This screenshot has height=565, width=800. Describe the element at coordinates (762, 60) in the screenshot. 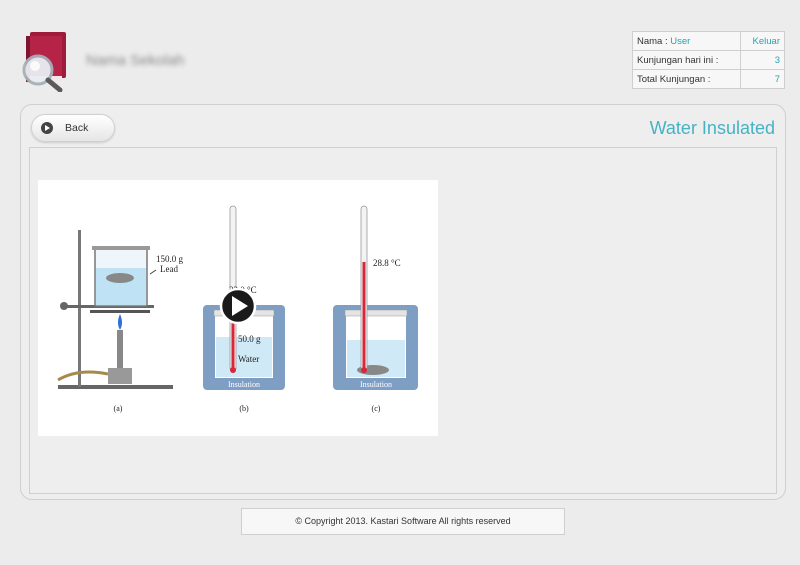

I see `visits-today-value: 3` at that location.